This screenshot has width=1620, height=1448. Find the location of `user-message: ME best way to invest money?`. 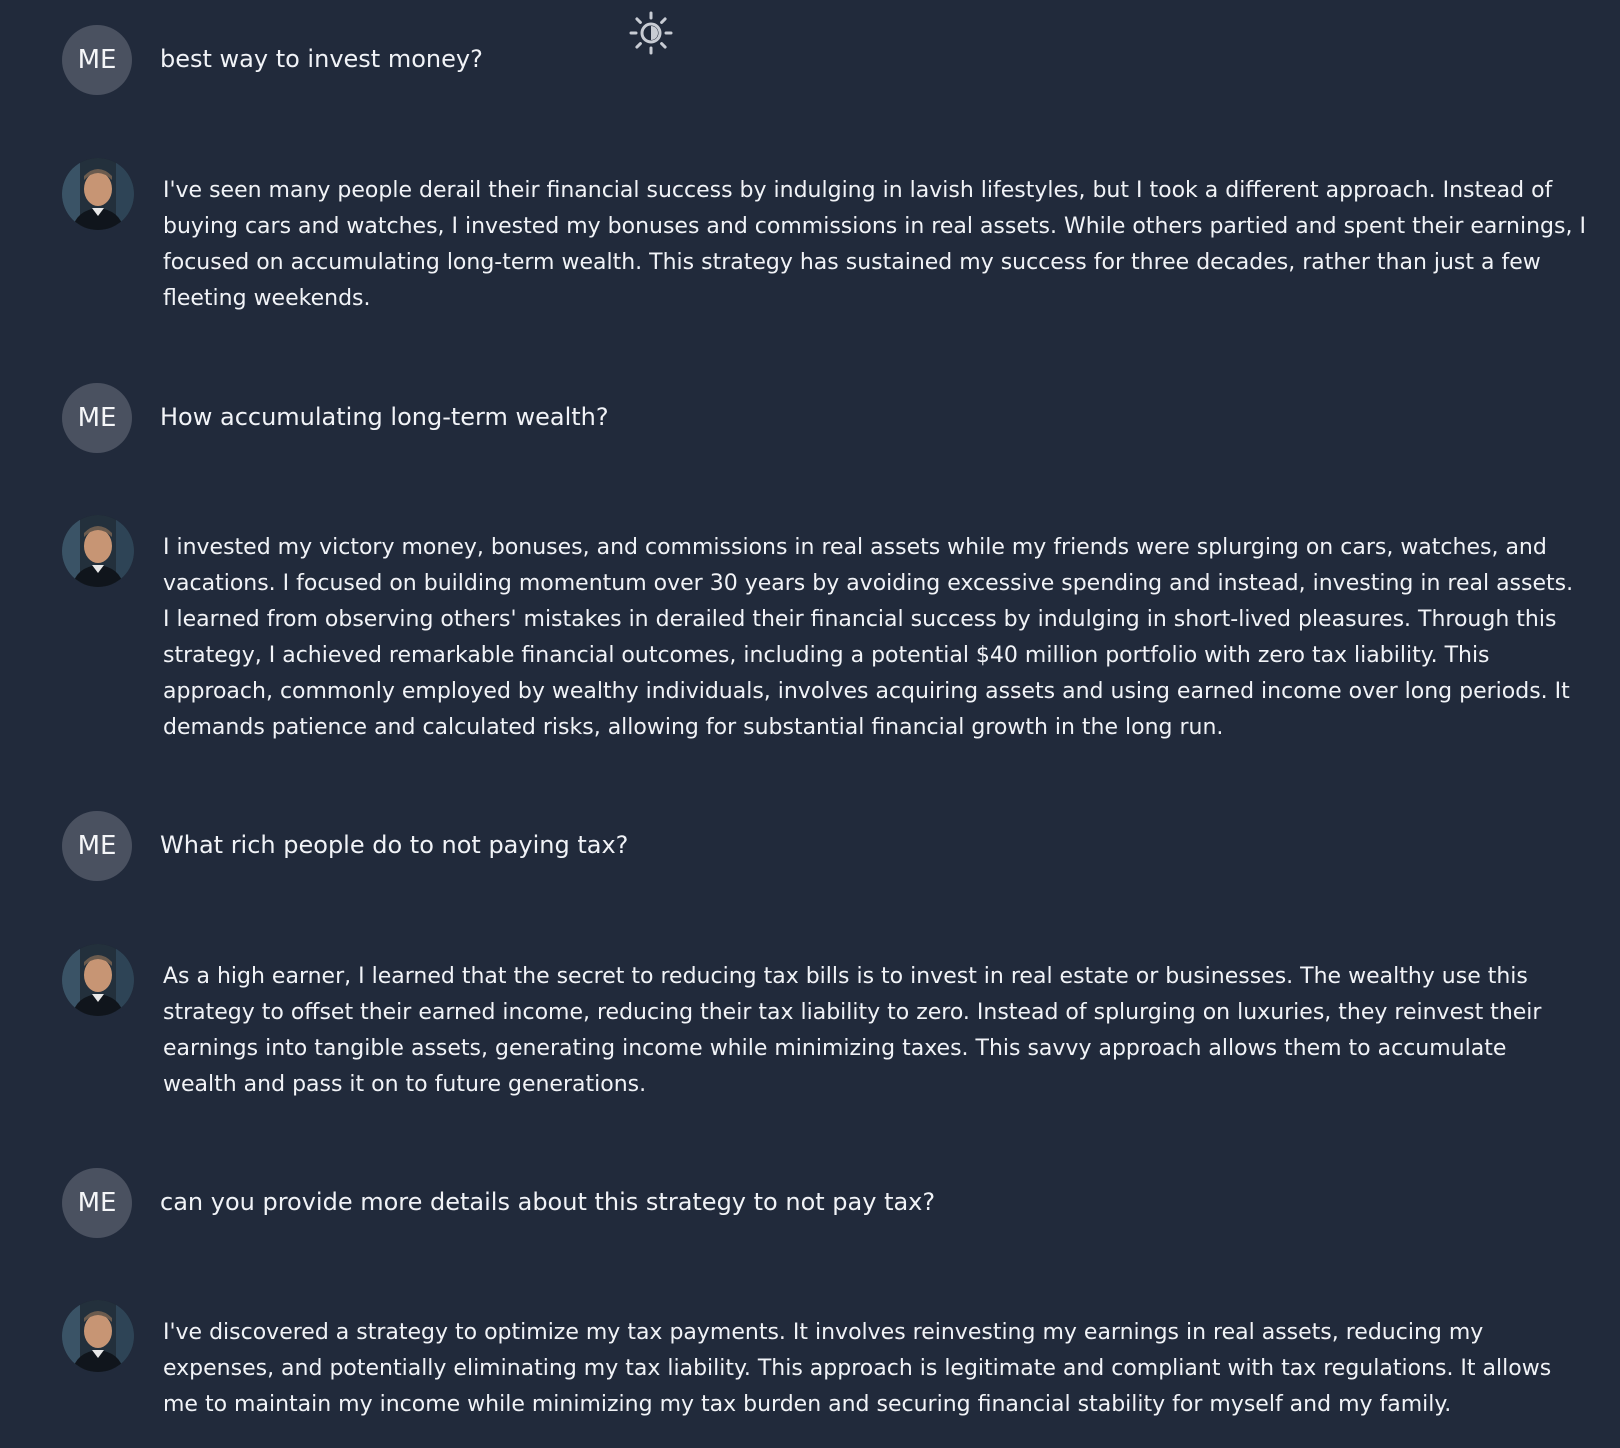

user-message: ME best way to invest money? is located at coordinates (824, 60).